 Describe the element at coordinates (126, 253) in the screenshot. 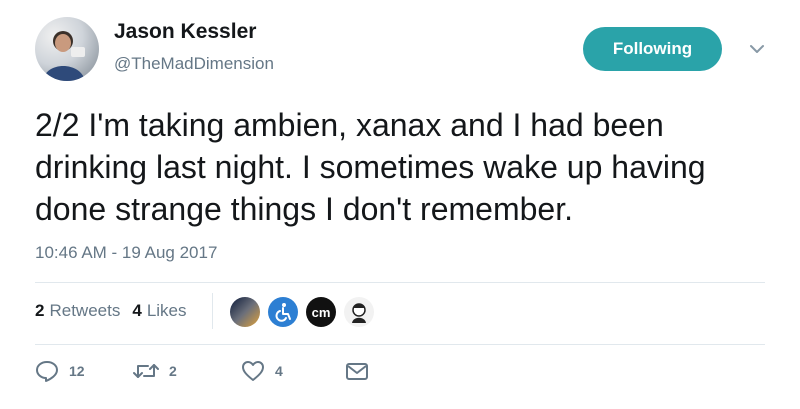

I see `tweet-timestamp: 10:46 AM - 19 Aug 2017` at that location.